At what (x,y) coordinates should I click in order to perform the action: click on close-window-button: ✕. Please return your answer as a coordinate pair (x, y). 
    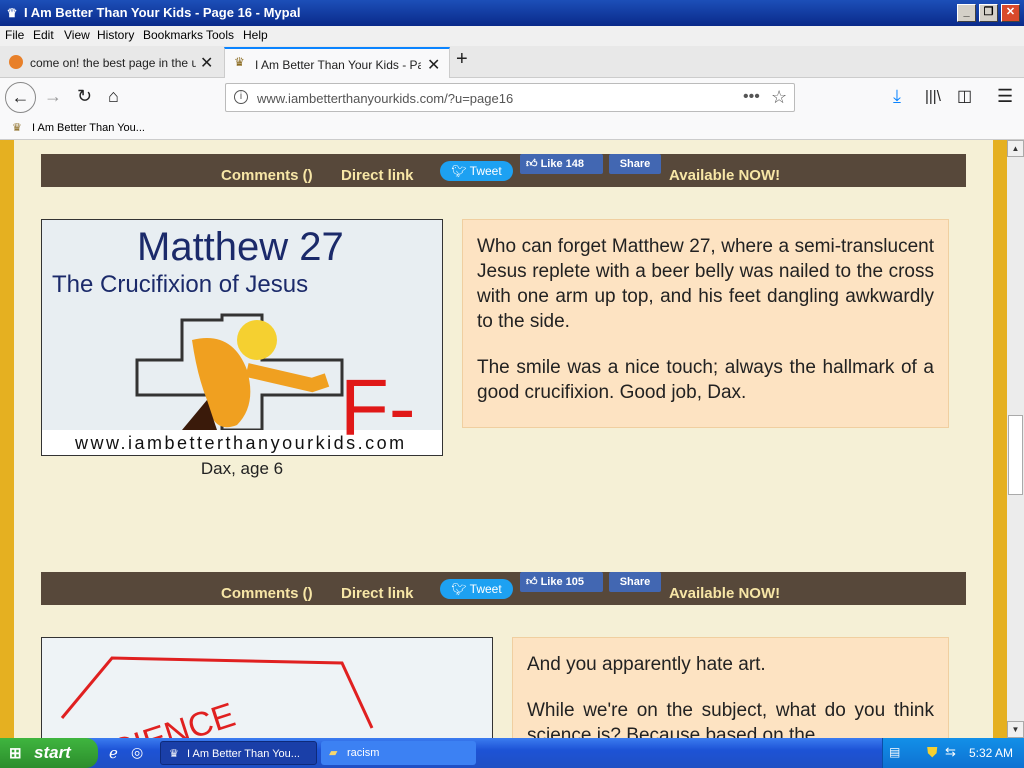
    Looking at the image, I should click on (1010, 13).